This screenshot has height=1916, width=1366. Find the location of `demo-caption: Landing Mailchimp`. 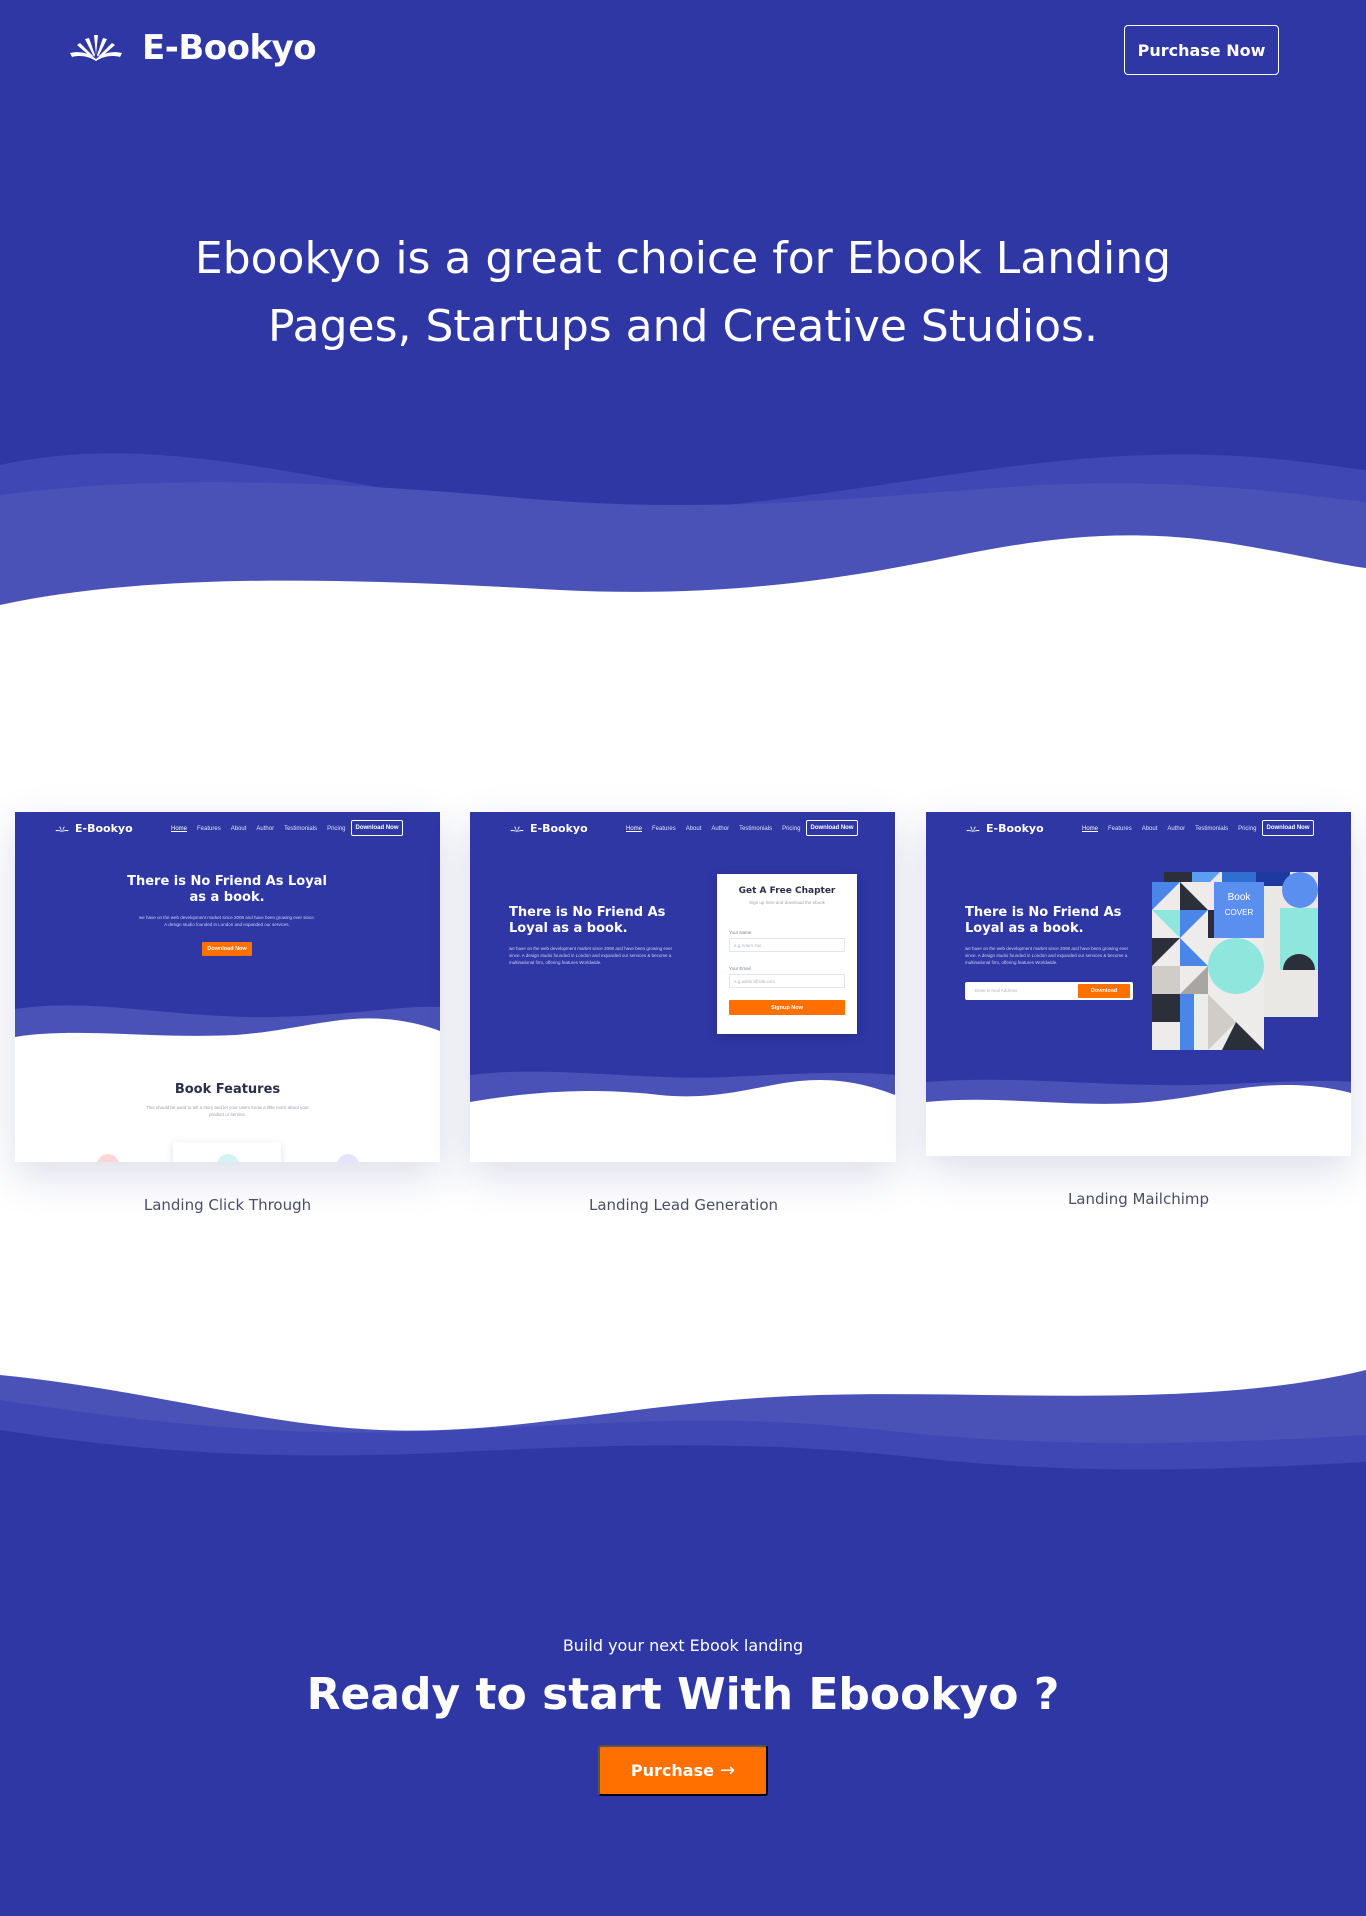

demo-caption: Landing Mailchimp is located at coordinates (1138, 1199).